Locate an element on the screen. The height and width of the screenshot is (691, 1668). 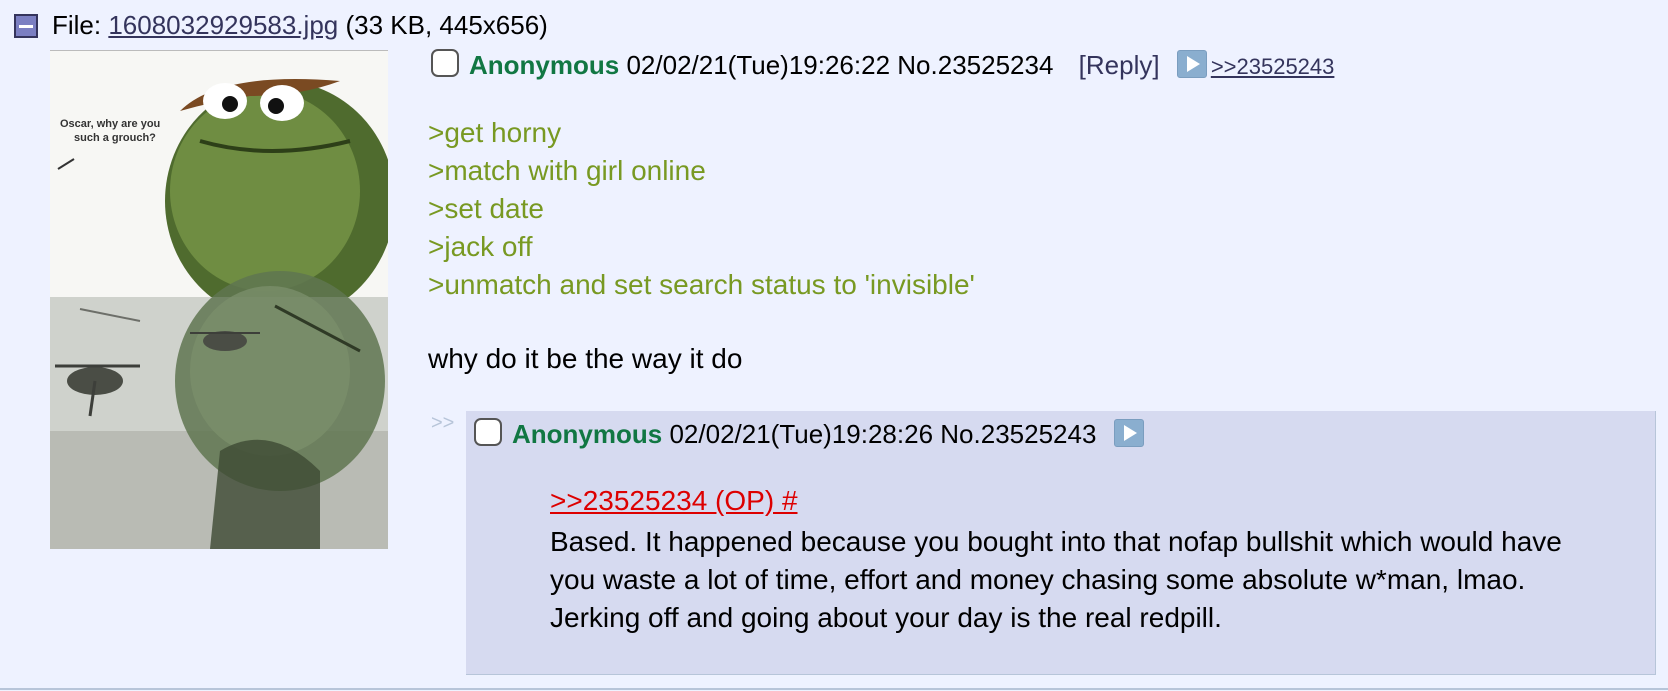
file-info: File: 1608032929583.jpg (33 KB, 445x656) is located at coordinates (281, 25).